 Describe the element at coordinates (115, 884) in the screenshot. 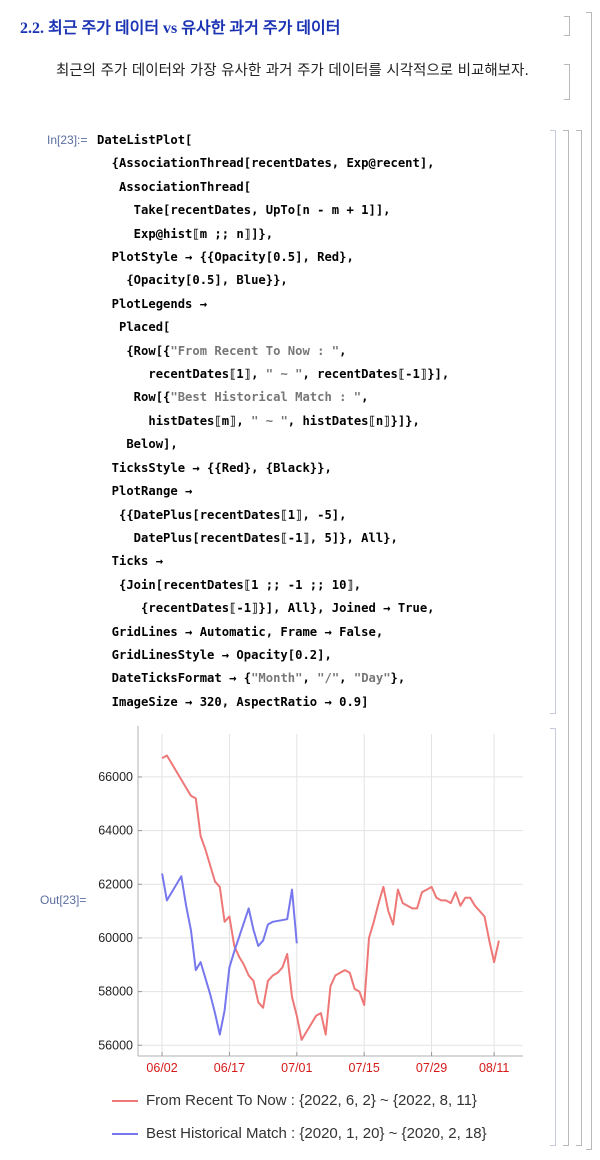

I see `y-tick-label: 62000` at that location.